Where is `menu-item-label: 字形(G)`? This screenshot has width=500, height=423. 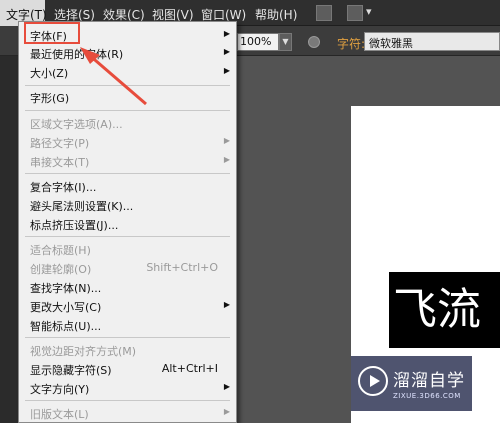
menu-item-label: 字形(G) is located at coordinates (50, 98).